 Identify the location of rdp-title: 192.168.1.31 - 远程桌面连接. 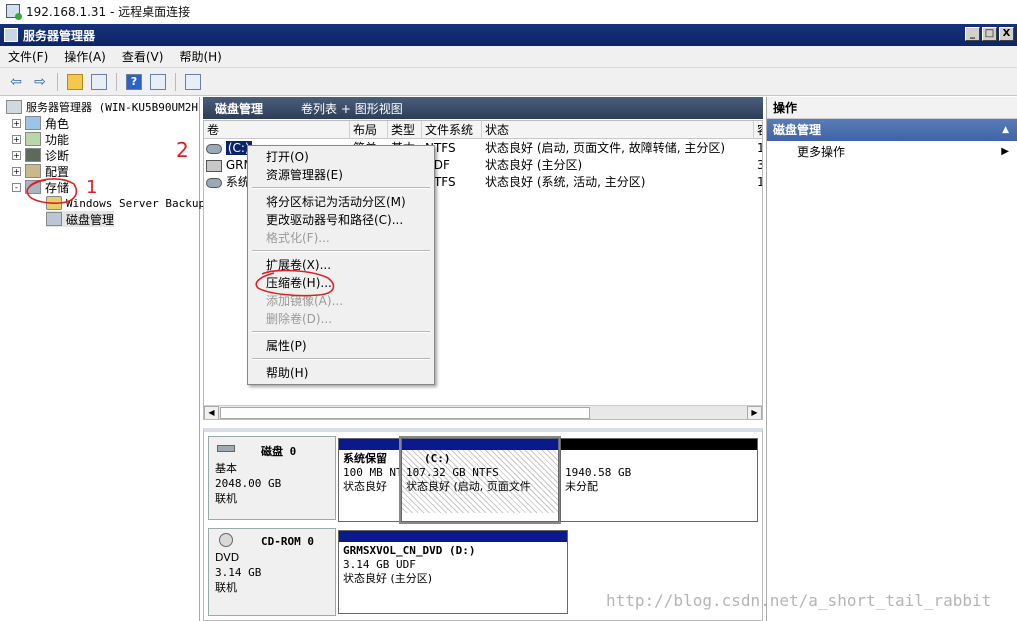
(108, 11).